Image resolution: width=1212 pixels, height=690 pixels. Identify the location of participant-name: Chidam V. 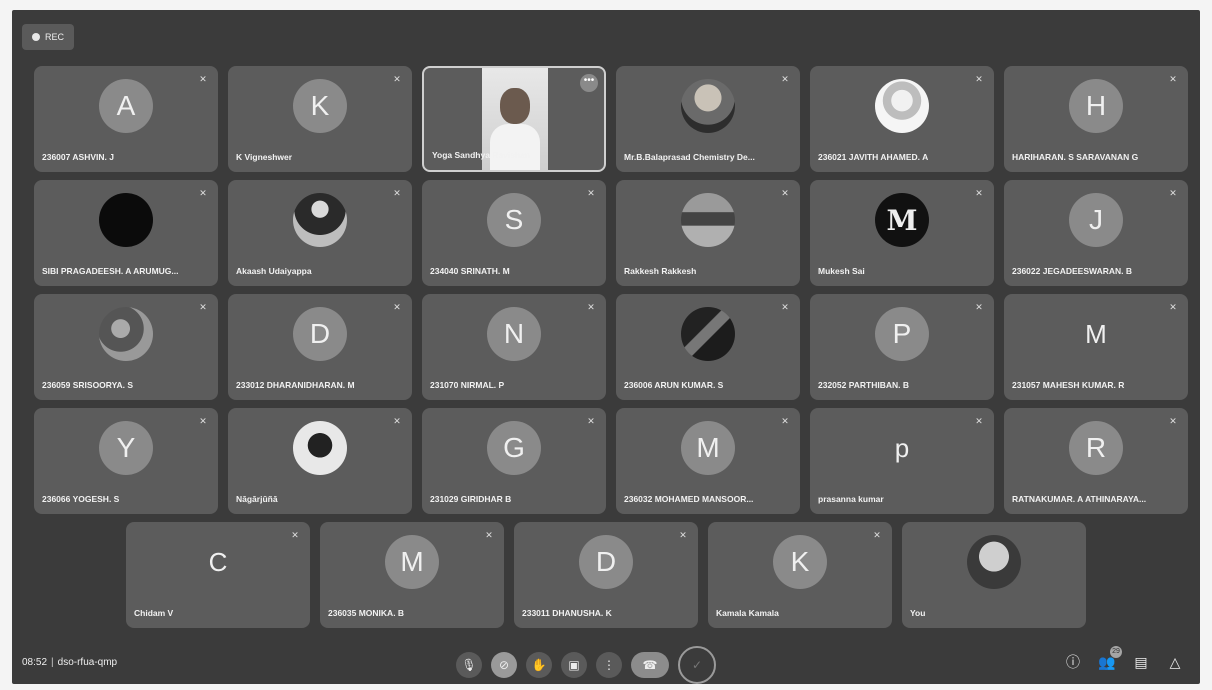
(154, 613).